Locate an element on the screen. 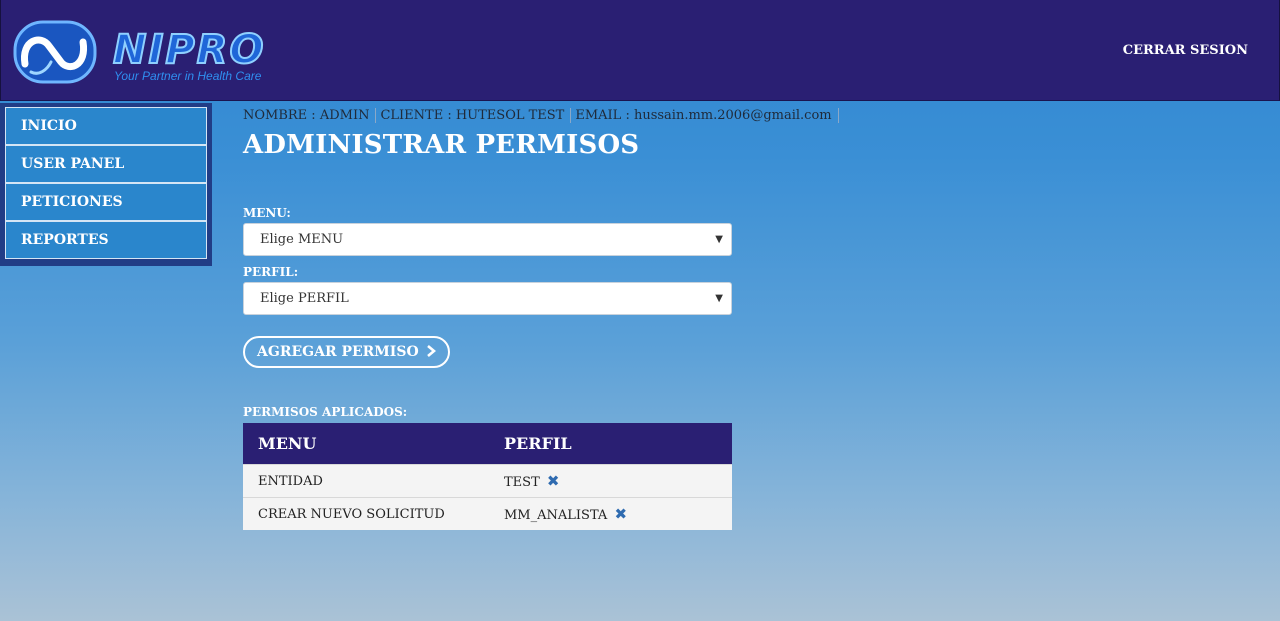  sidebar-nav: INICIO USER PANEL PETICIONES REPORTES is located at coordinates (106, 184).